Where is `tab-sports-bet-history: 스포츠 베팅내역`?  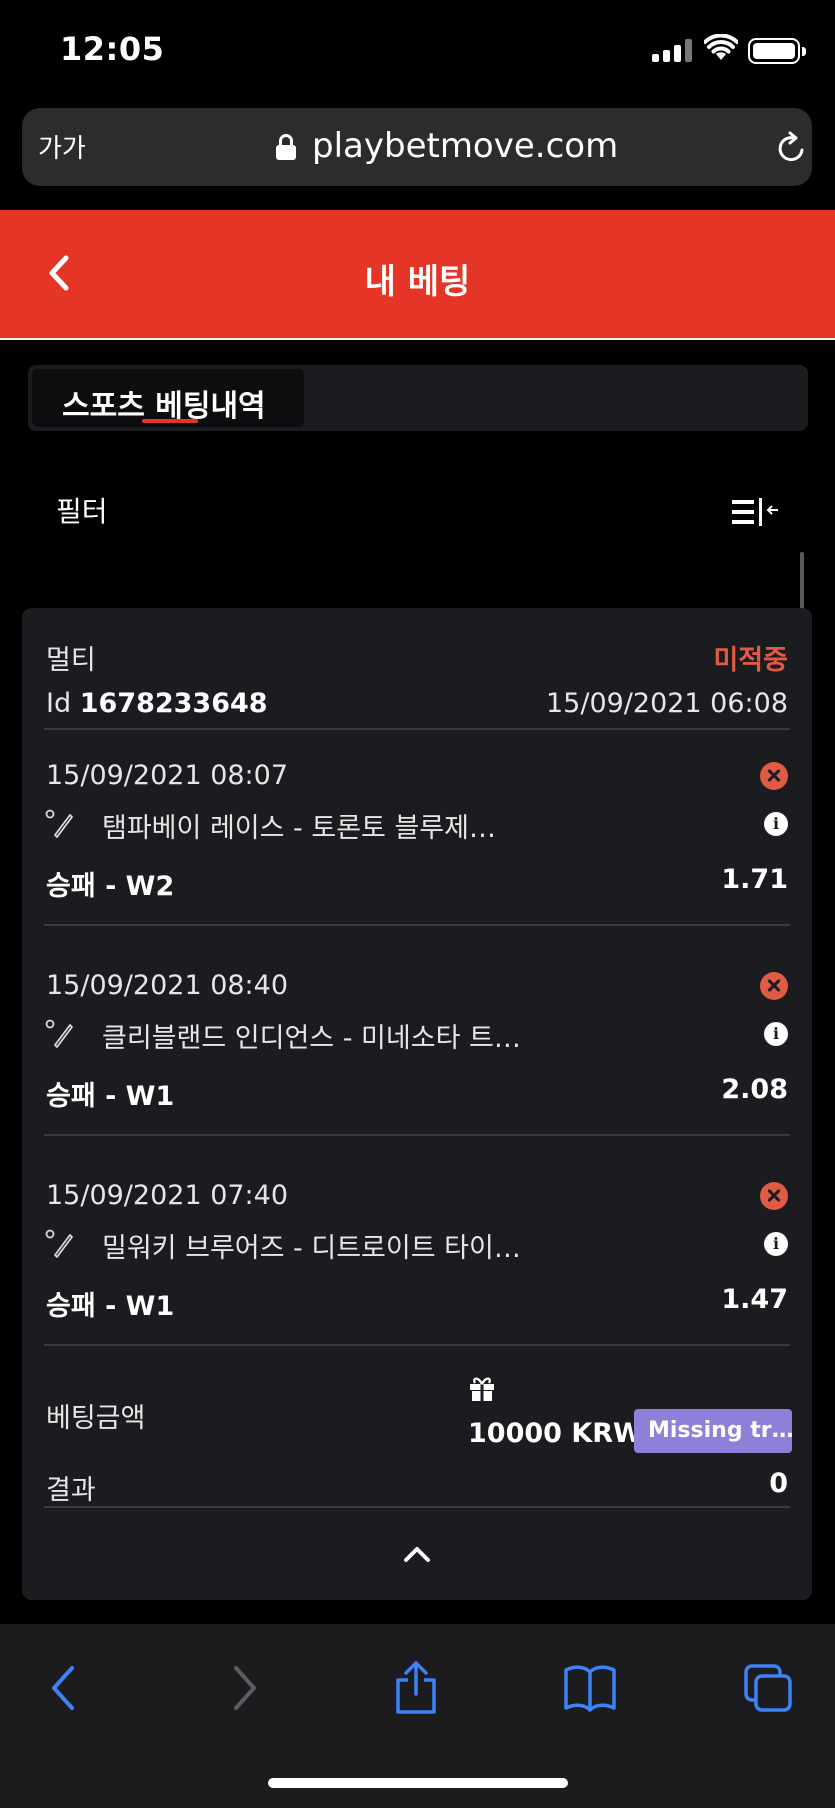
tab-sports-bet-history: 스포츠 베팅내역 is located at coordinates (168, 398).